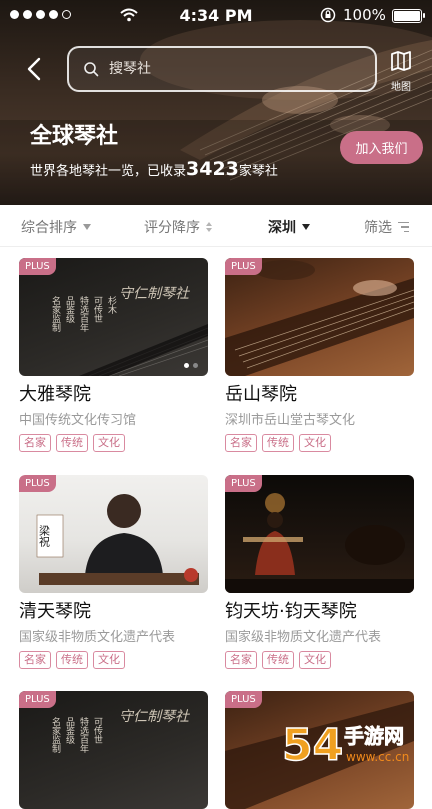 The height and width of the screenshot is (809, 432). What do you see at coordinates (374, 736) in the screenshot?
I see `watermark-site: 手游网` at bounding box center [374, 736].